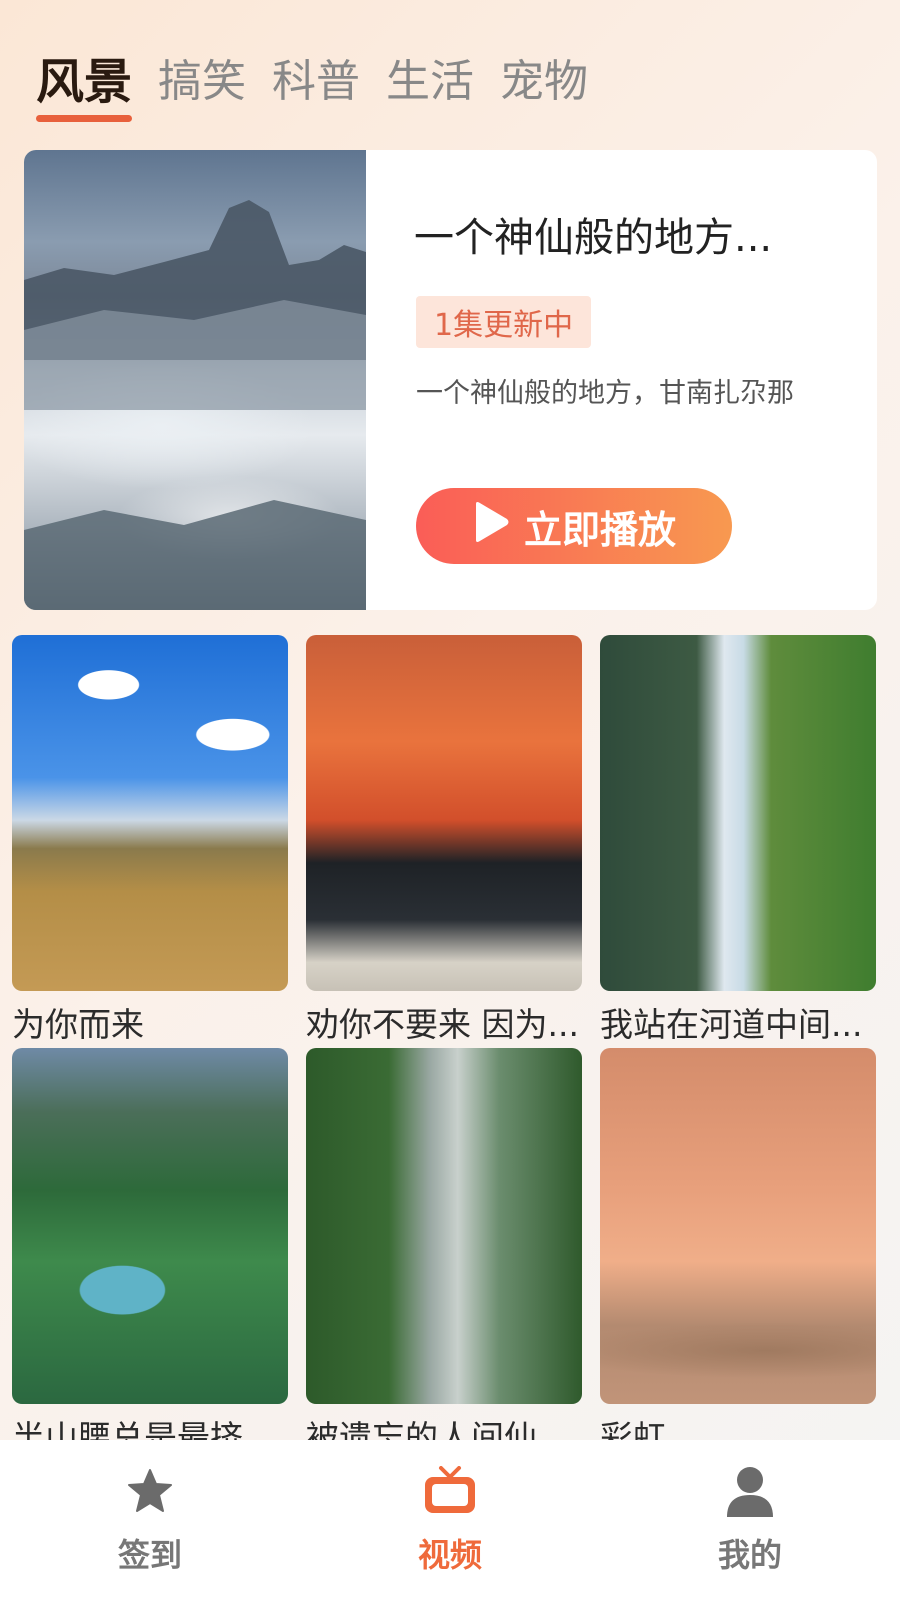 Image resolution: width=900 pixels, height=1600 pixels. I want to click on nav-label: 我的, so click(749, 1555).